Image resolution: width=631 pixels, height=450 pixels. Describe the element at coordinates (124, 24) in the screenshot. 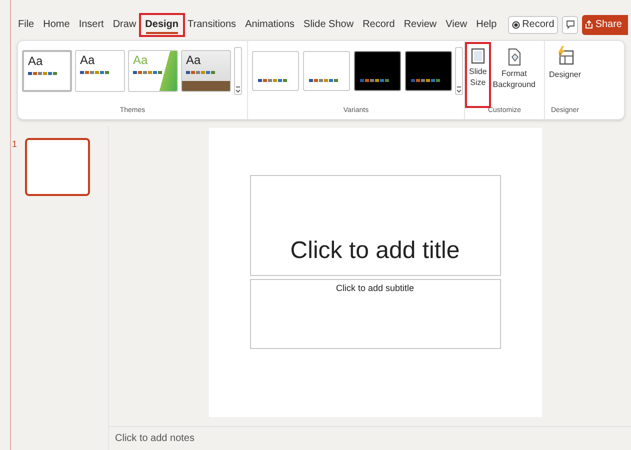

I see `menu-tab: Draw` at that location.